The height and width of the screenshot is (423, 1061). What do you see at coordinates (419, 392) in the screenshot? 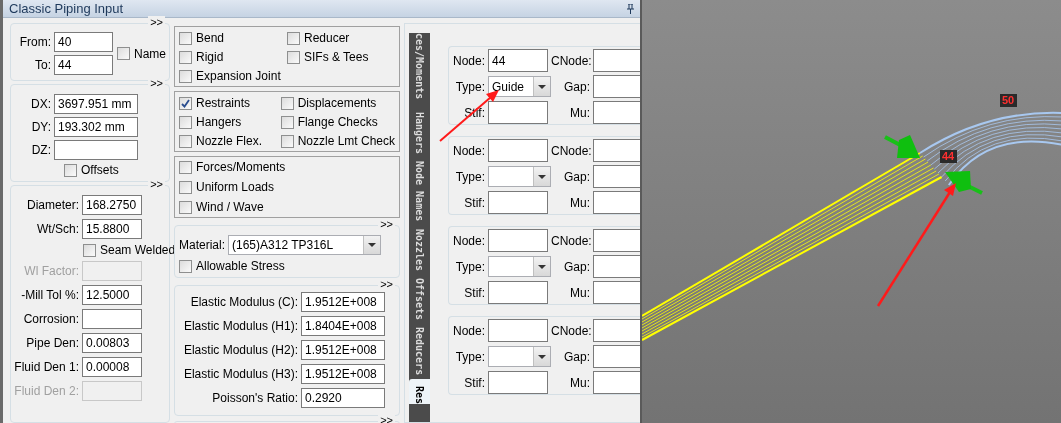
I see `side-tab: Res` at bounding box center [419, 392].